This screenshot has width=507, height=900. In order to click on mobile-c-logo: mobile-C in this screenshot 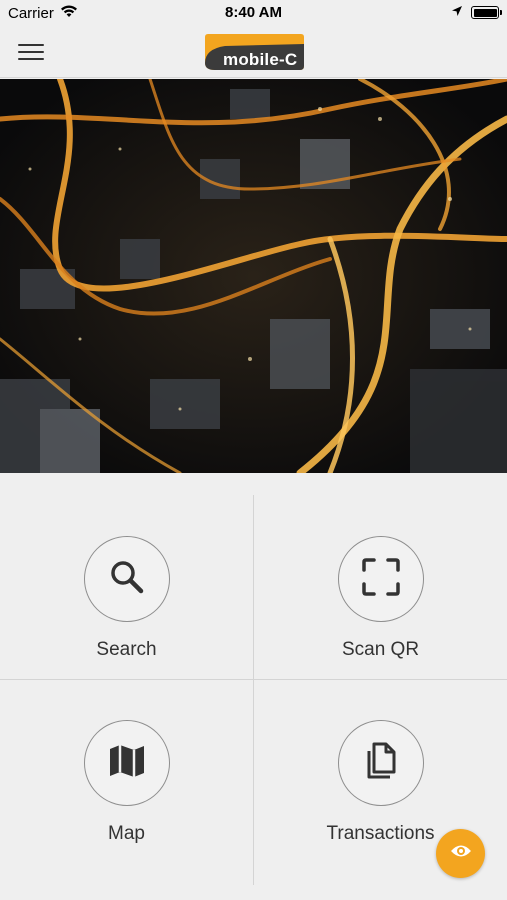, I will do `click(254, 52)`.